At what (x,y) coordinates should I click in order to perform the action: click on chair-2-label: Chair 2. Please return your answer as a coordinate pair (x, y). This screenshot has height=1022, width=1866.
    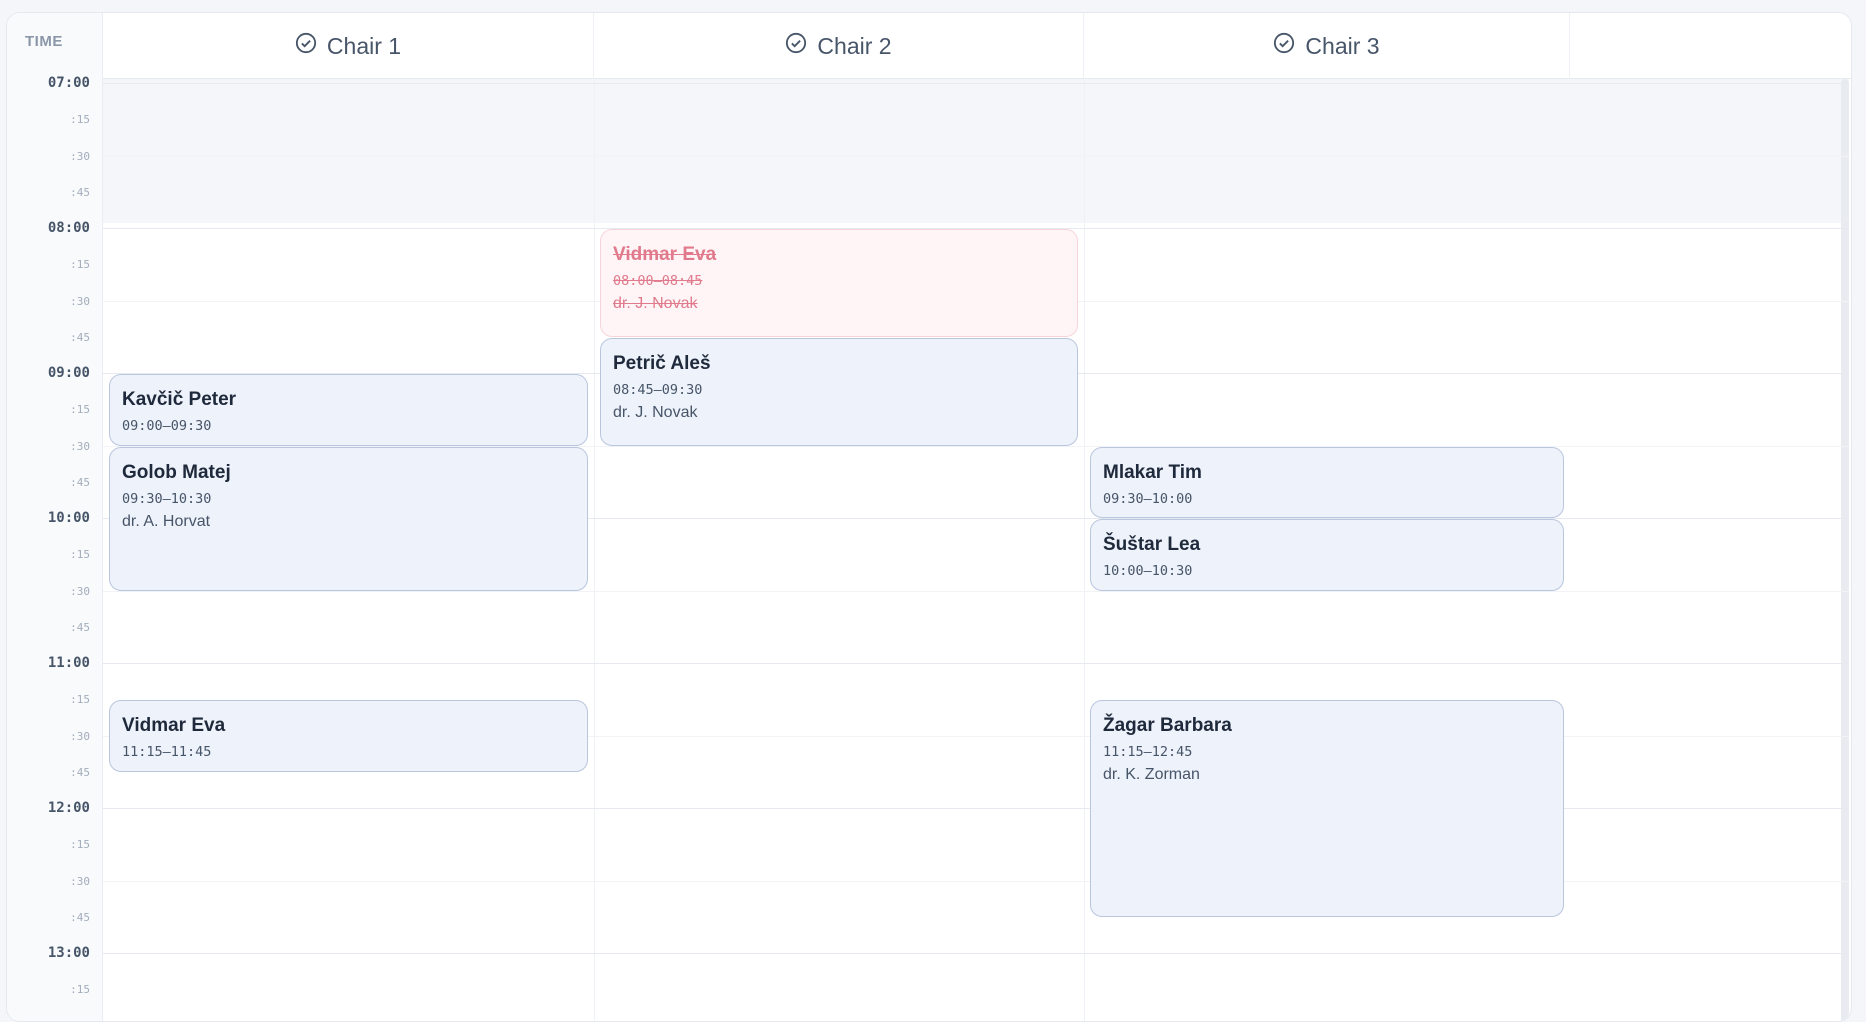
    Looking at the image, I should click on (854, 45).